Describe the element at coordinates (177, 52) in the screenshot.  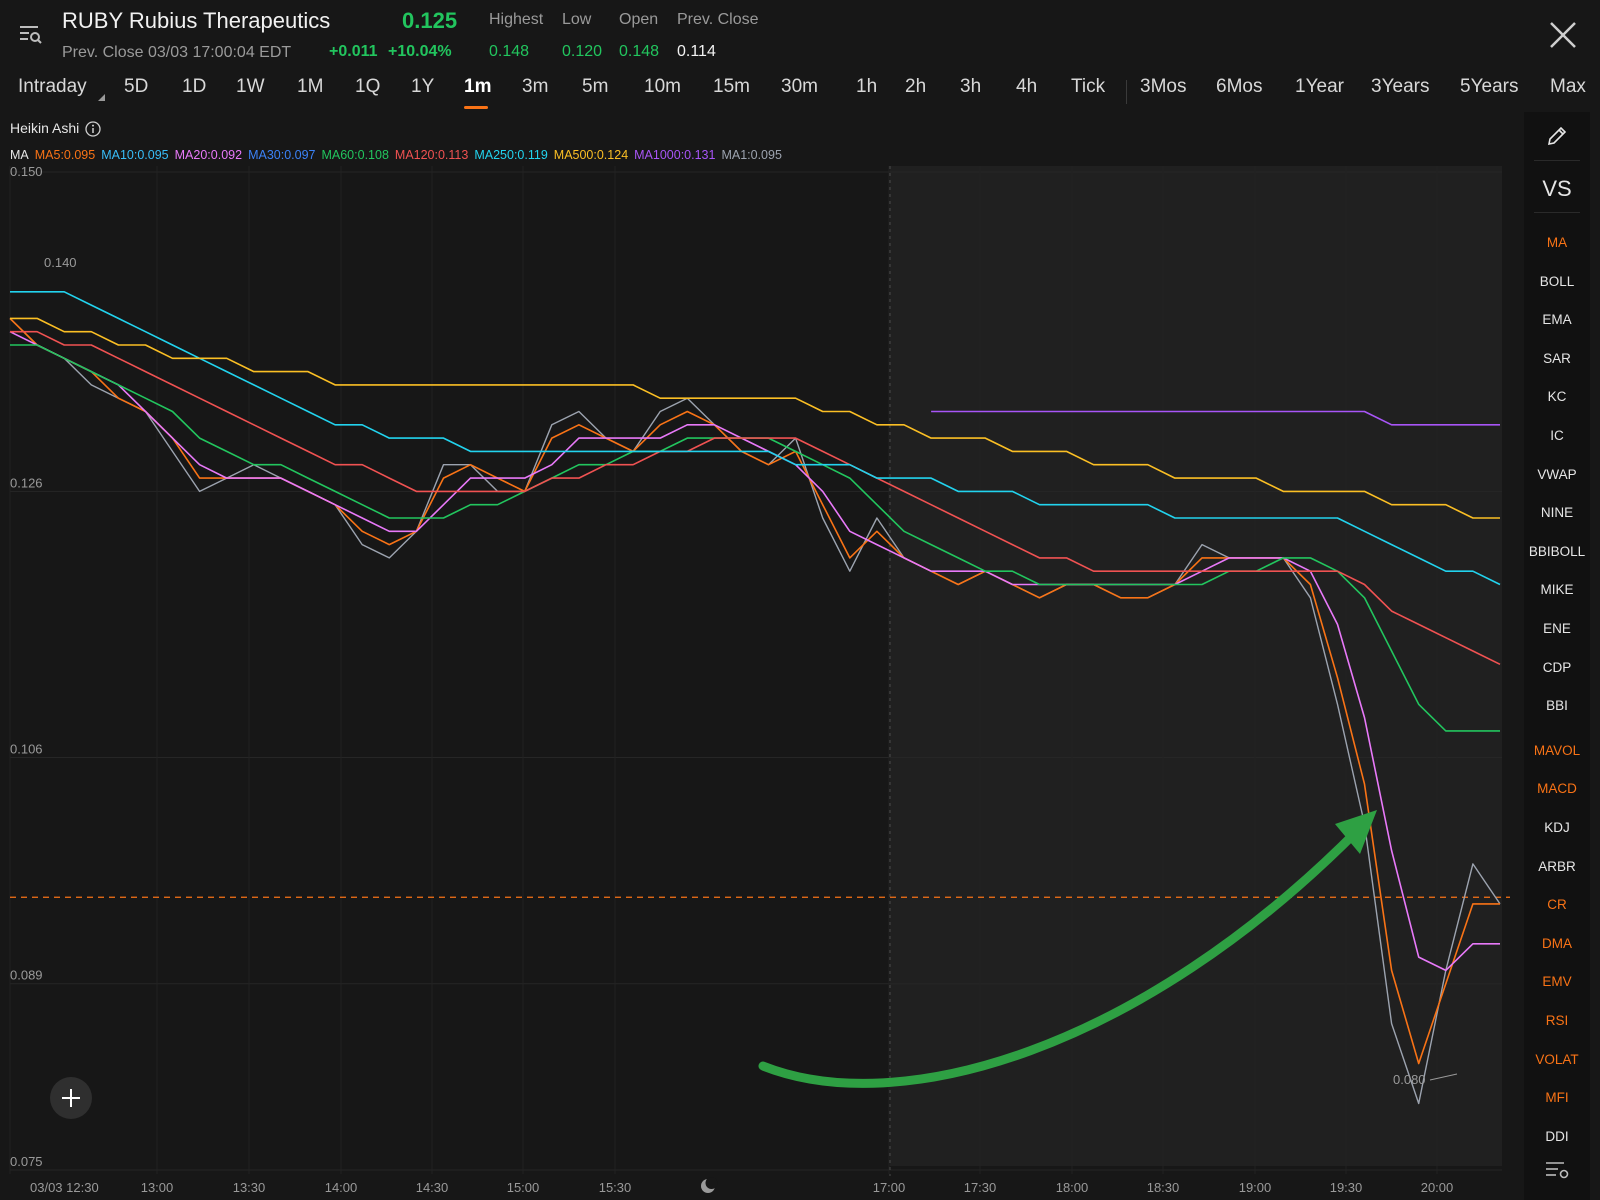
I see `prev-close-timestamp: Prev. Close 03/03 17:00:04 EDT` at that location.